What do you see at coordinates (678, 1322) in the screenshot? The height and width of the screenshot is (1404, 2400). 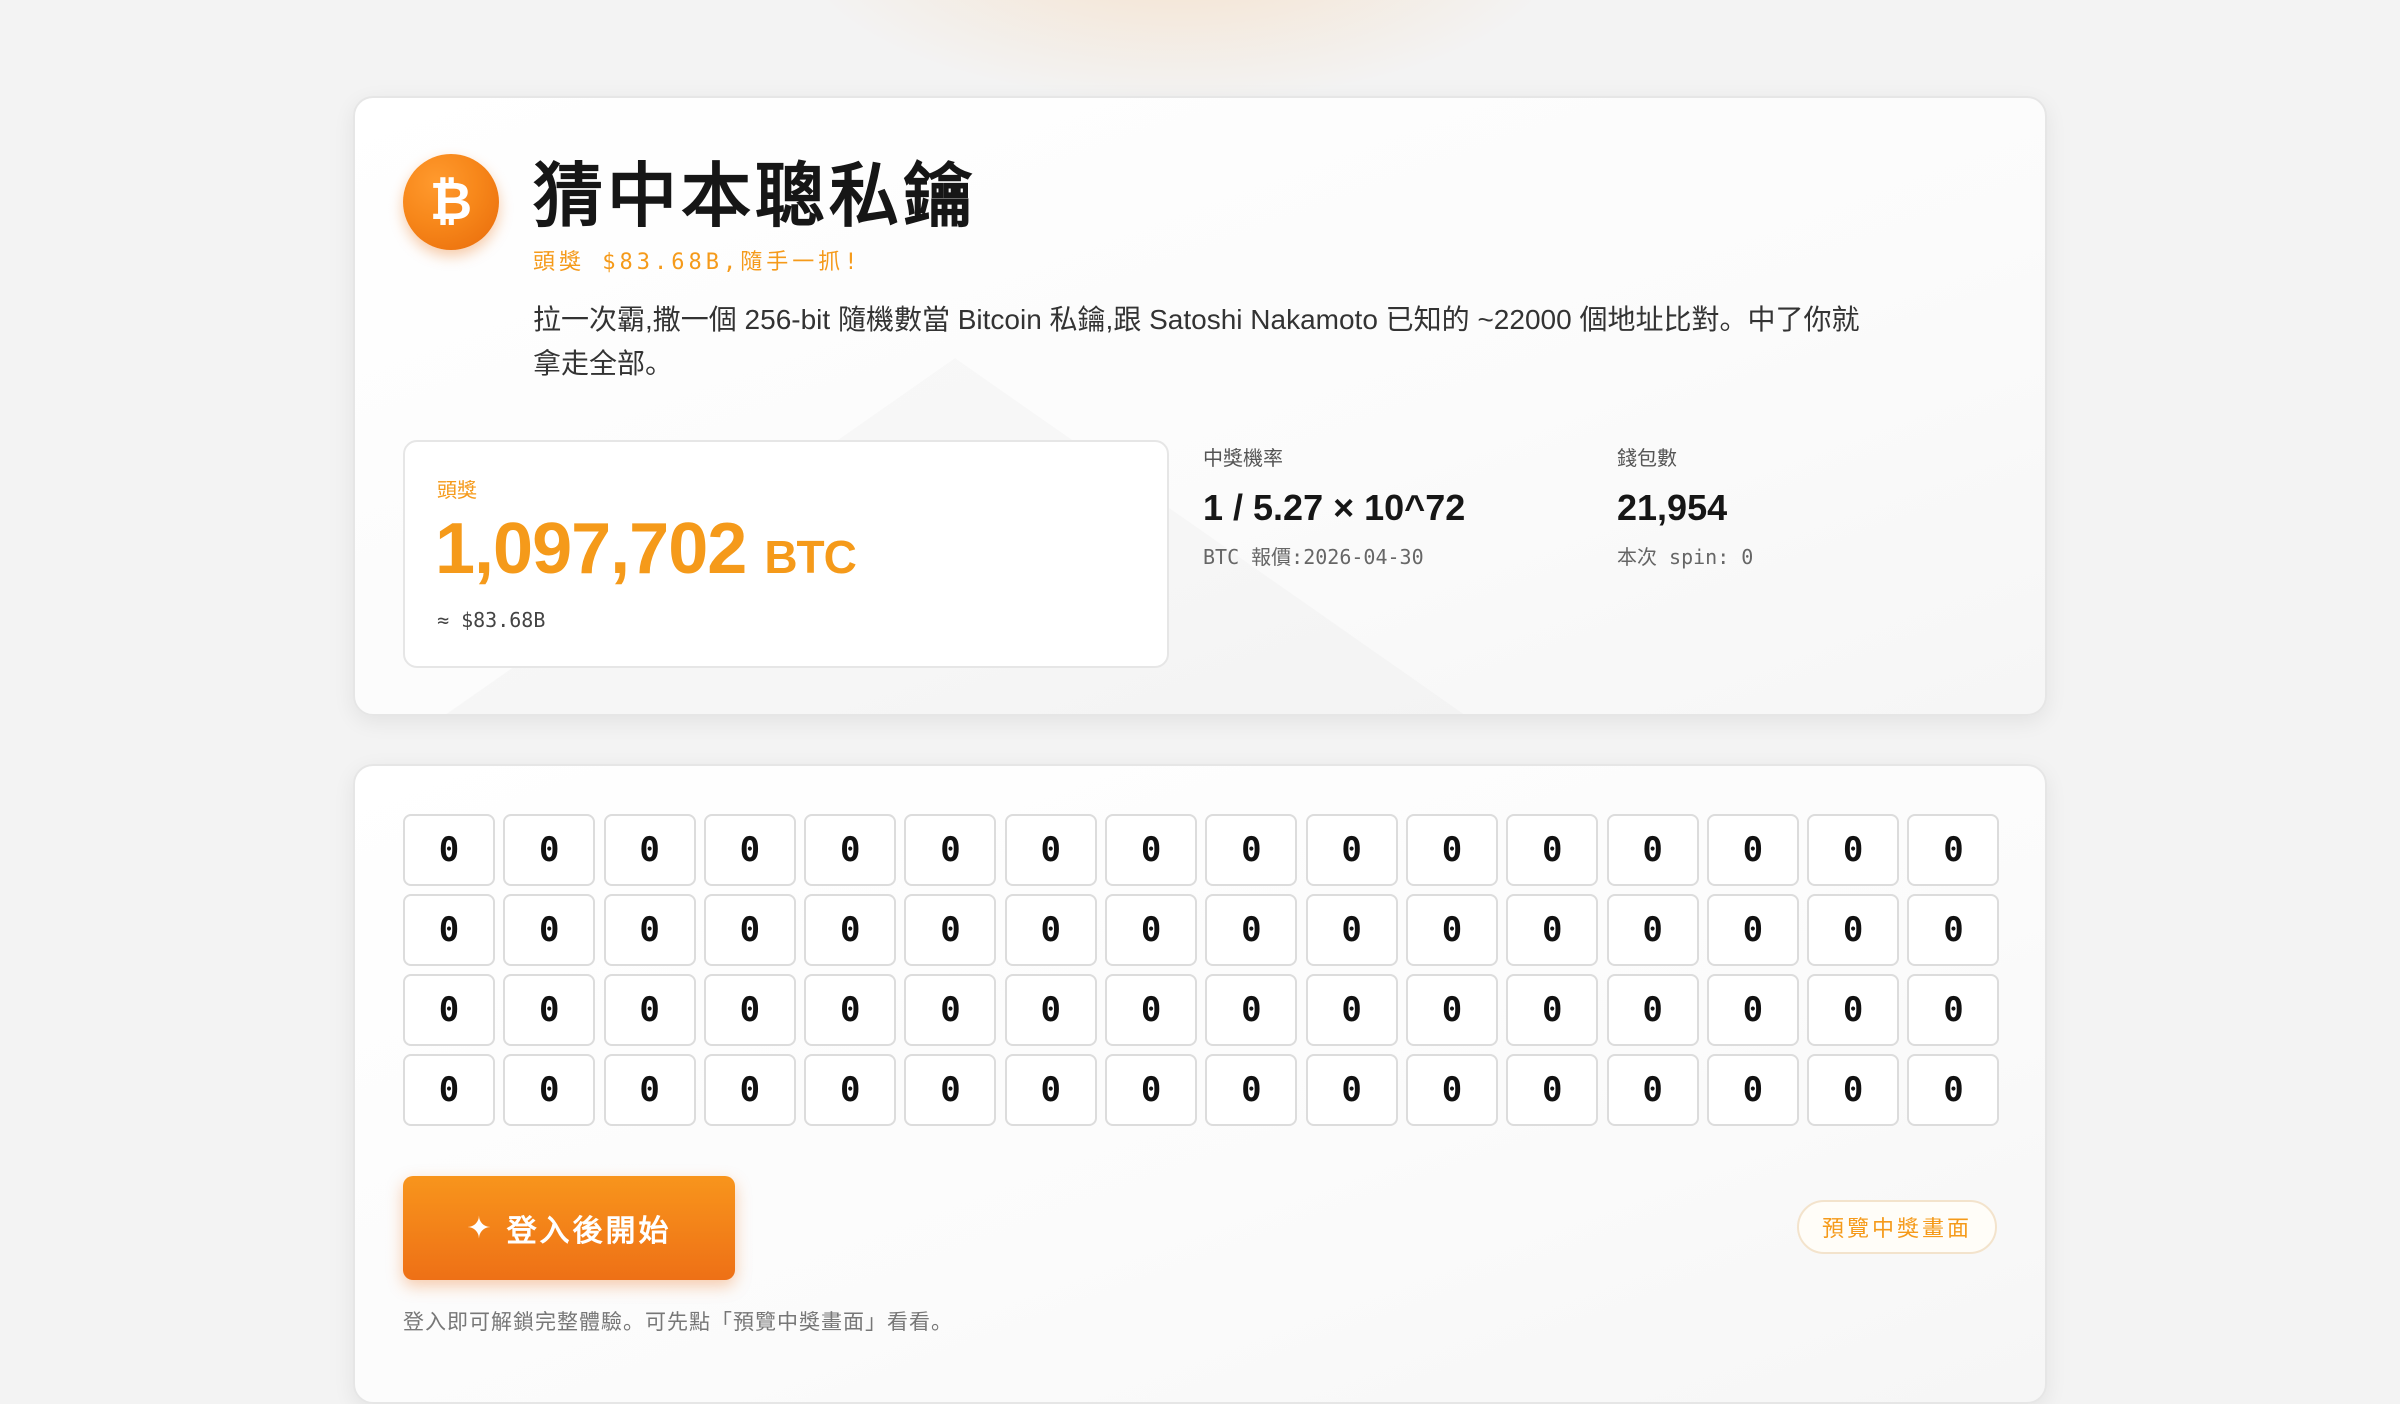 I see `login-hint: 登入即可解鎖完整體驗。可先點「預覽中獎畫面」看看。` at bounding box center [678, 1322].